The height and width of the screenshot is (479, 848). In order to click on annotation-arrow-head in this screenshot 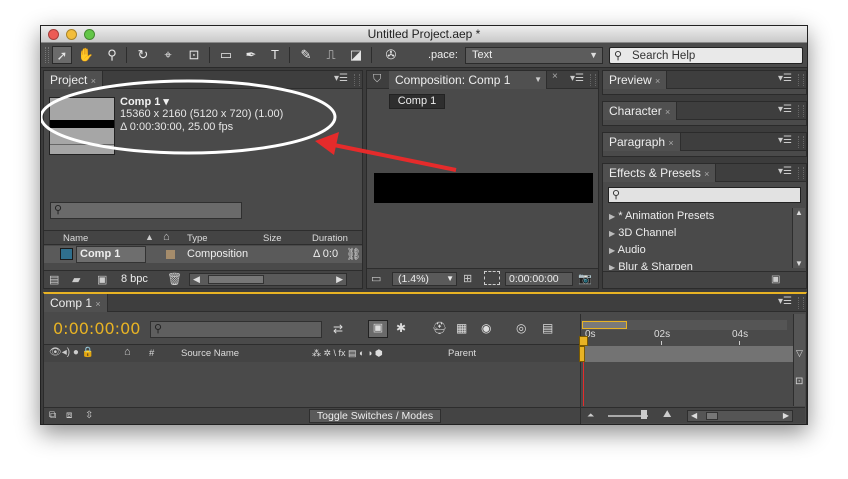, I will do `click(327, 143)`.